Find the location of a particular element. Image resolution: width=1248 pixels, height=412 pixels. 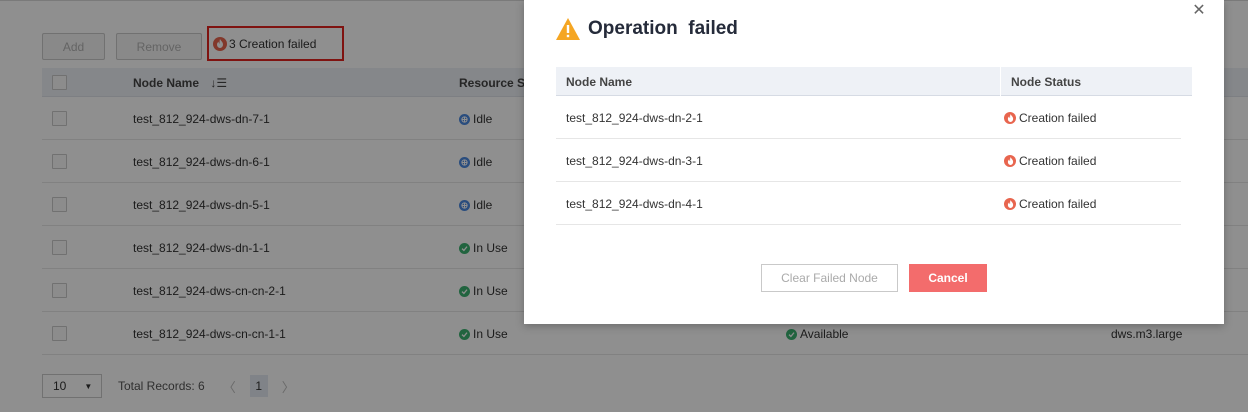

dialog-table-header: Node Name Node Status is located at coordinates (874, 81).